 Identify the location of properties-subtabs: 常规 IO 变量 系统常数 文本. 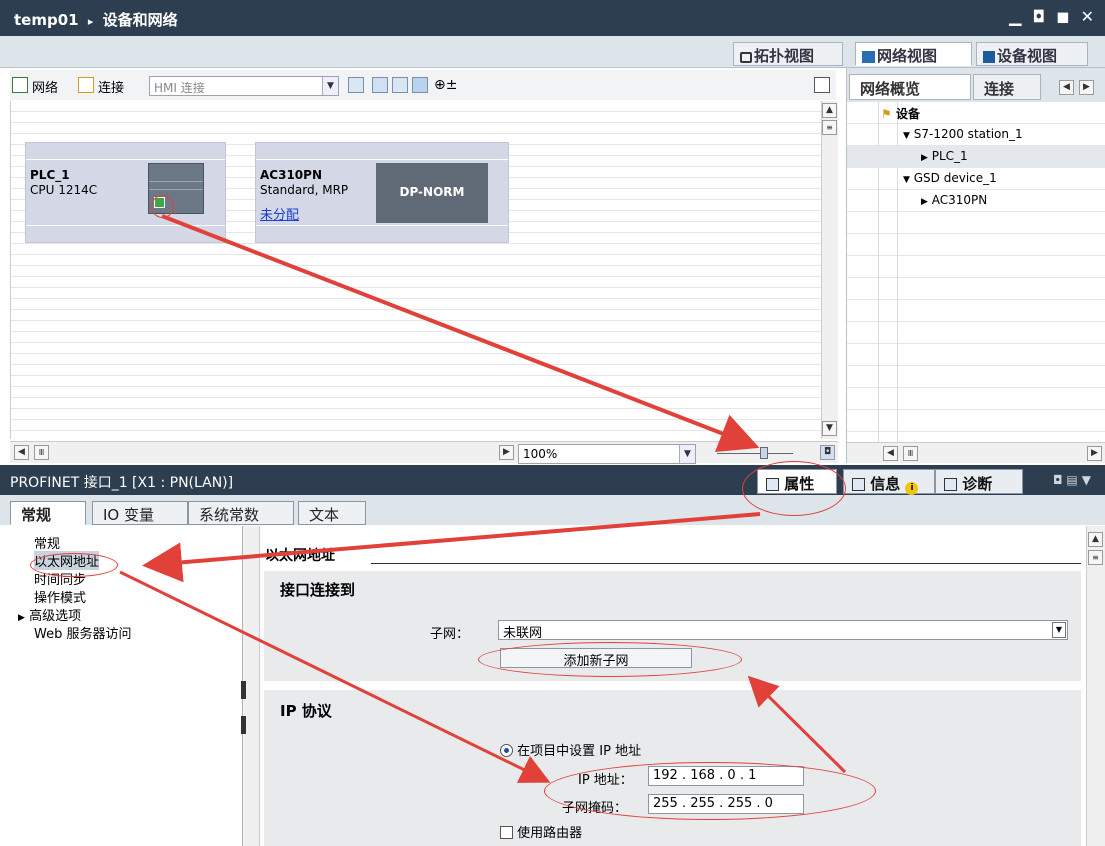
(552, 510).